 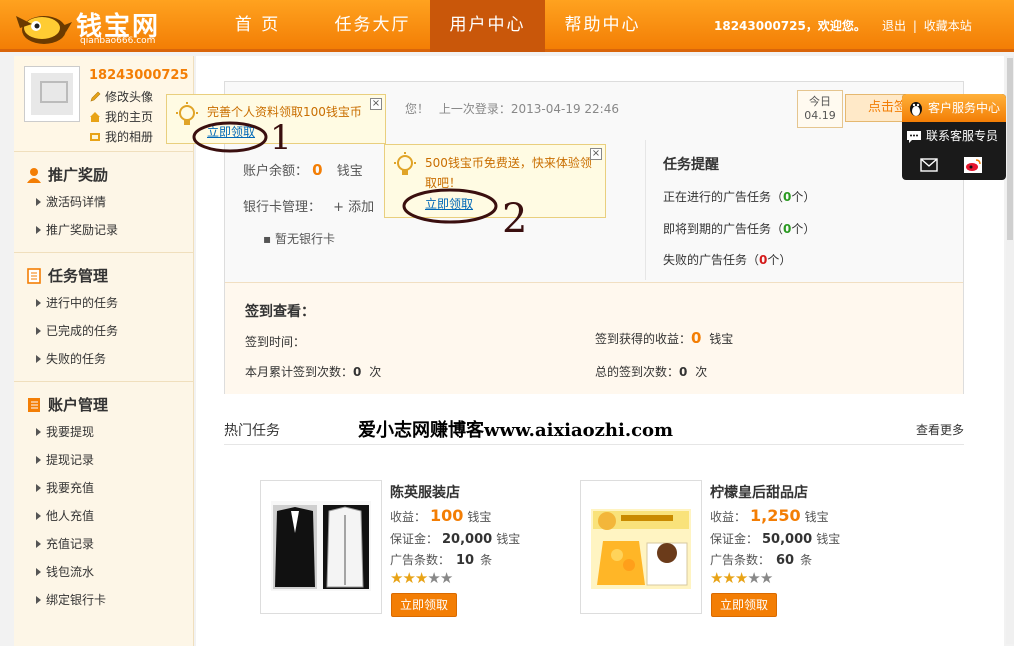 I want to click on income-label: 收益：, so click(x=408, y=517).